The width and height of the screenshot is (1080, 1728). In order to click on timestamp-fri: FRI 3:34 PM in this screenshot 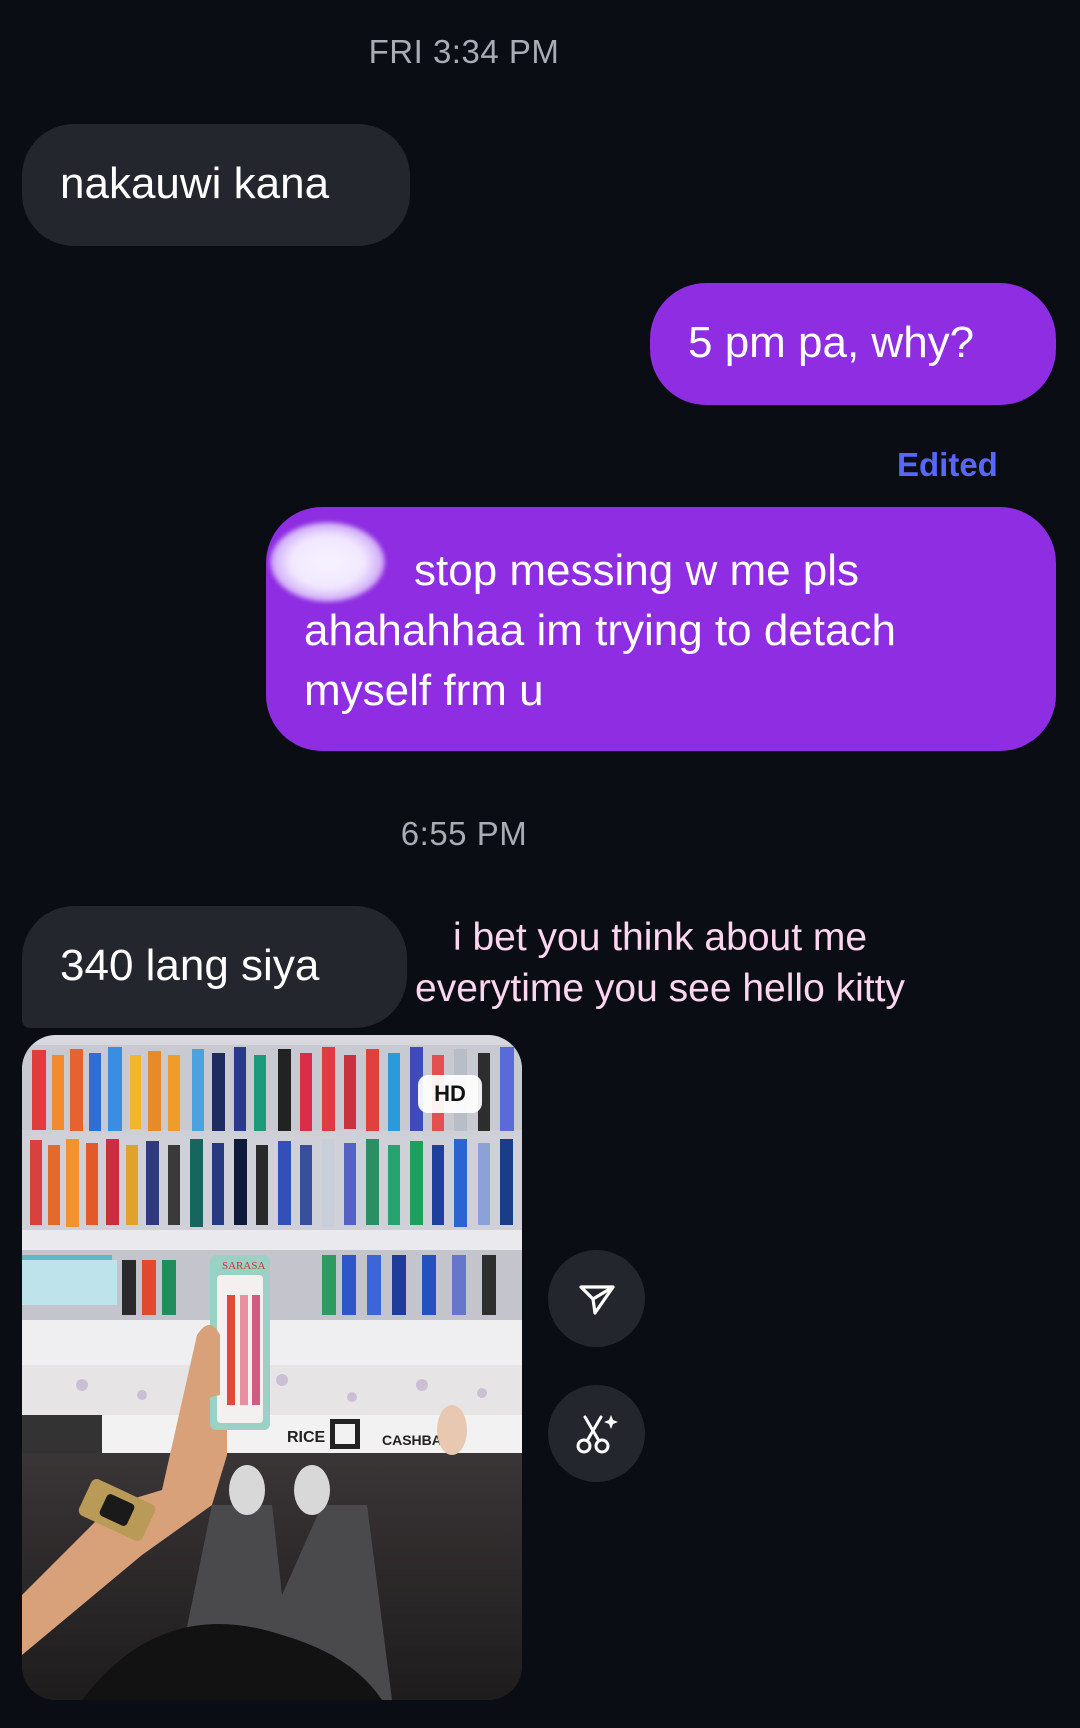, I will do `click(464, 51)`.